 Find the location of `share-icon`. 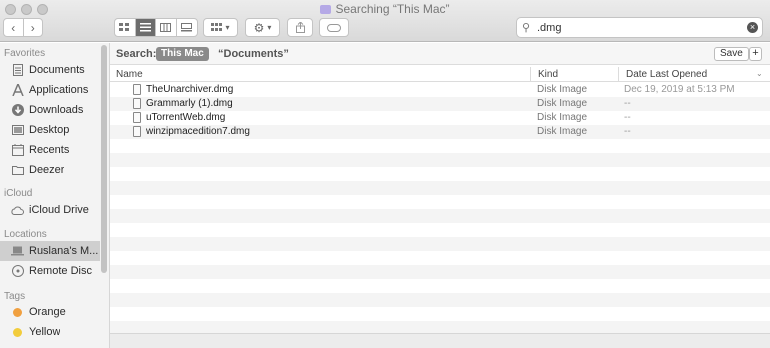

share-icon is located at coordinates (300, 27).